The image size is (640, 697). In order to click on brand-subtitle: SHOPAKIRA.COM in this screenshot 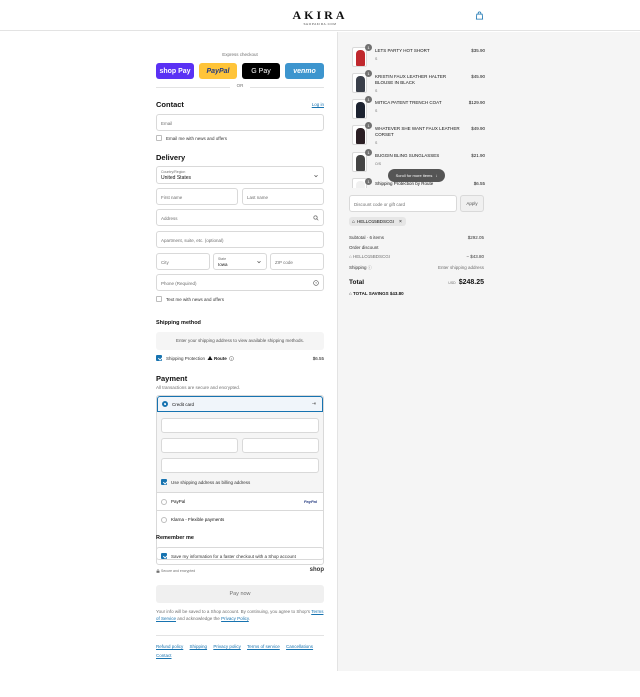, I will do `click(320, 24)`.